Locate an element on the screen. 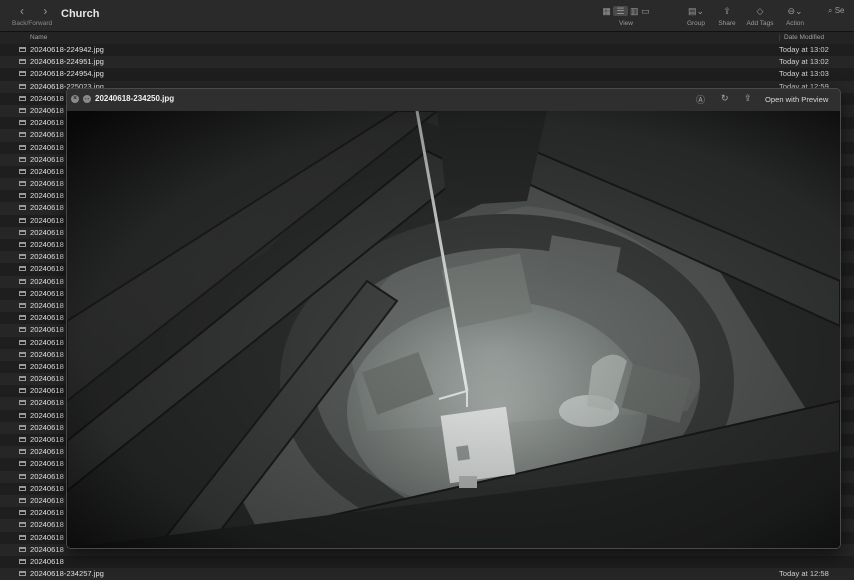  share-button: ⇪ Share is located at coordinates (727, 16).